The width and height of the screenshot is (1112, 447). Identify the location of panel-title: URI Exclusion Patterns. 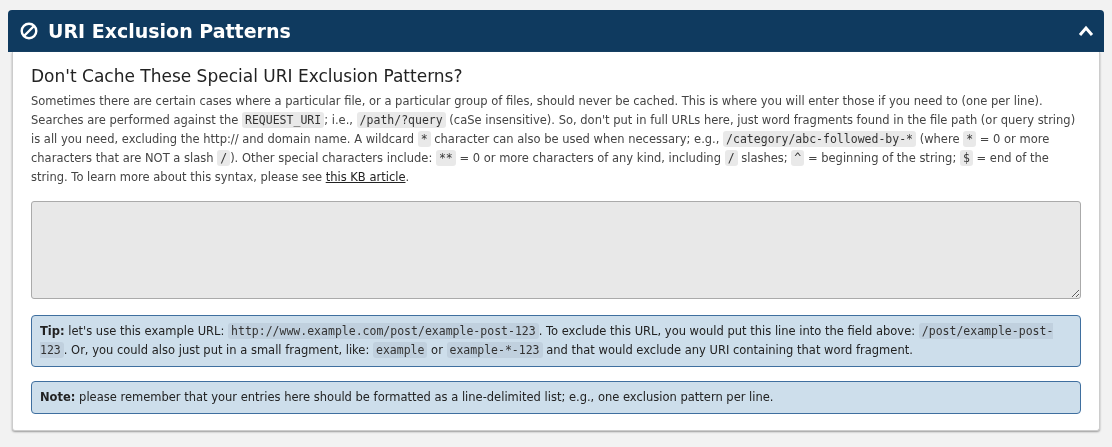
(170, 31).